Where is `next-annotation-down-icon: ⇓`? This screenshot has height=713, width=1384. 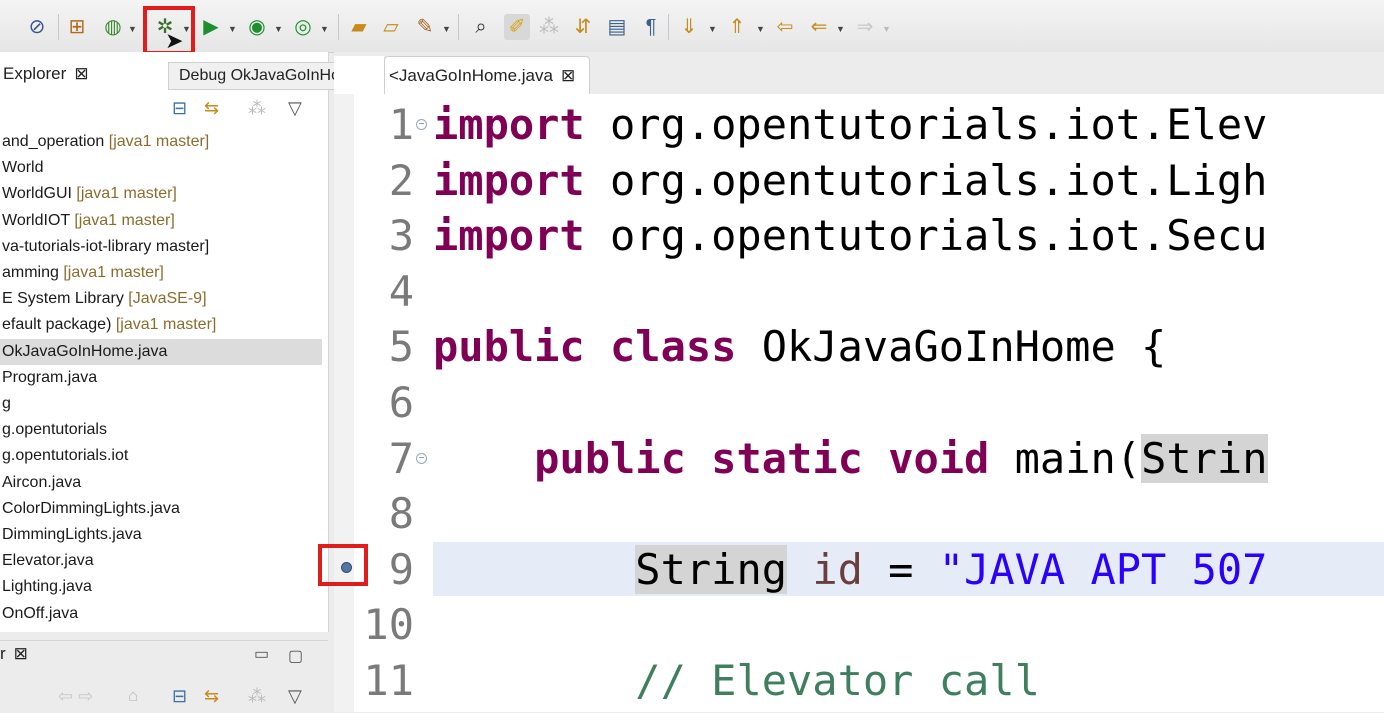 next-annotation-down-icon: ⇓ is located at coordinates (689, 27).